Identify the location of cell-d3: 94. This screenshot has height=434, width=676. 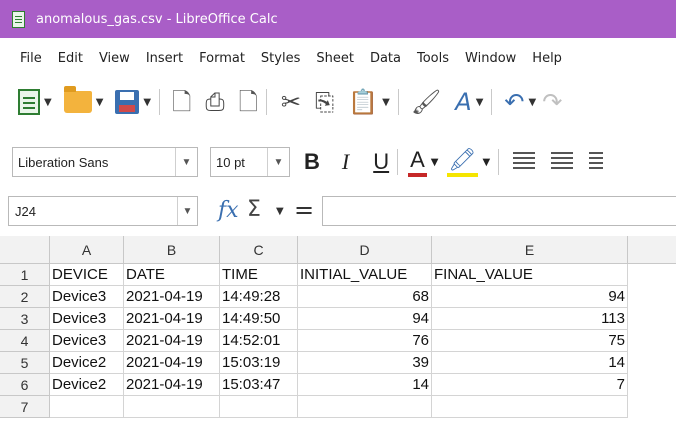
(365, 319).